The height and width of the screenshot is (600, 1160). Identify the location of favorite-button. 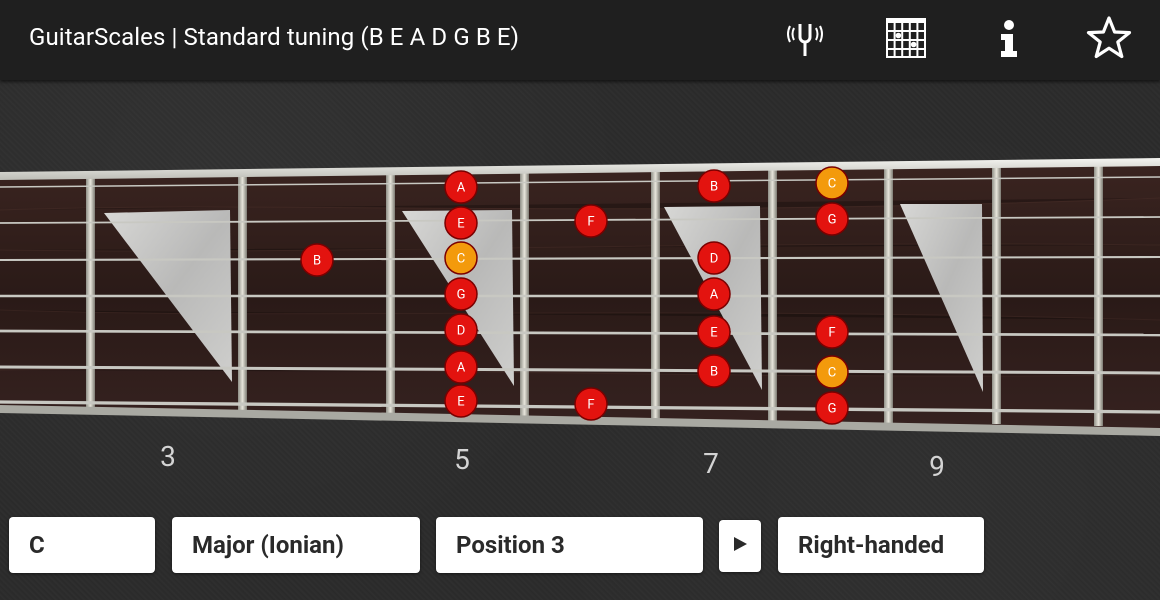
(1109, 40).